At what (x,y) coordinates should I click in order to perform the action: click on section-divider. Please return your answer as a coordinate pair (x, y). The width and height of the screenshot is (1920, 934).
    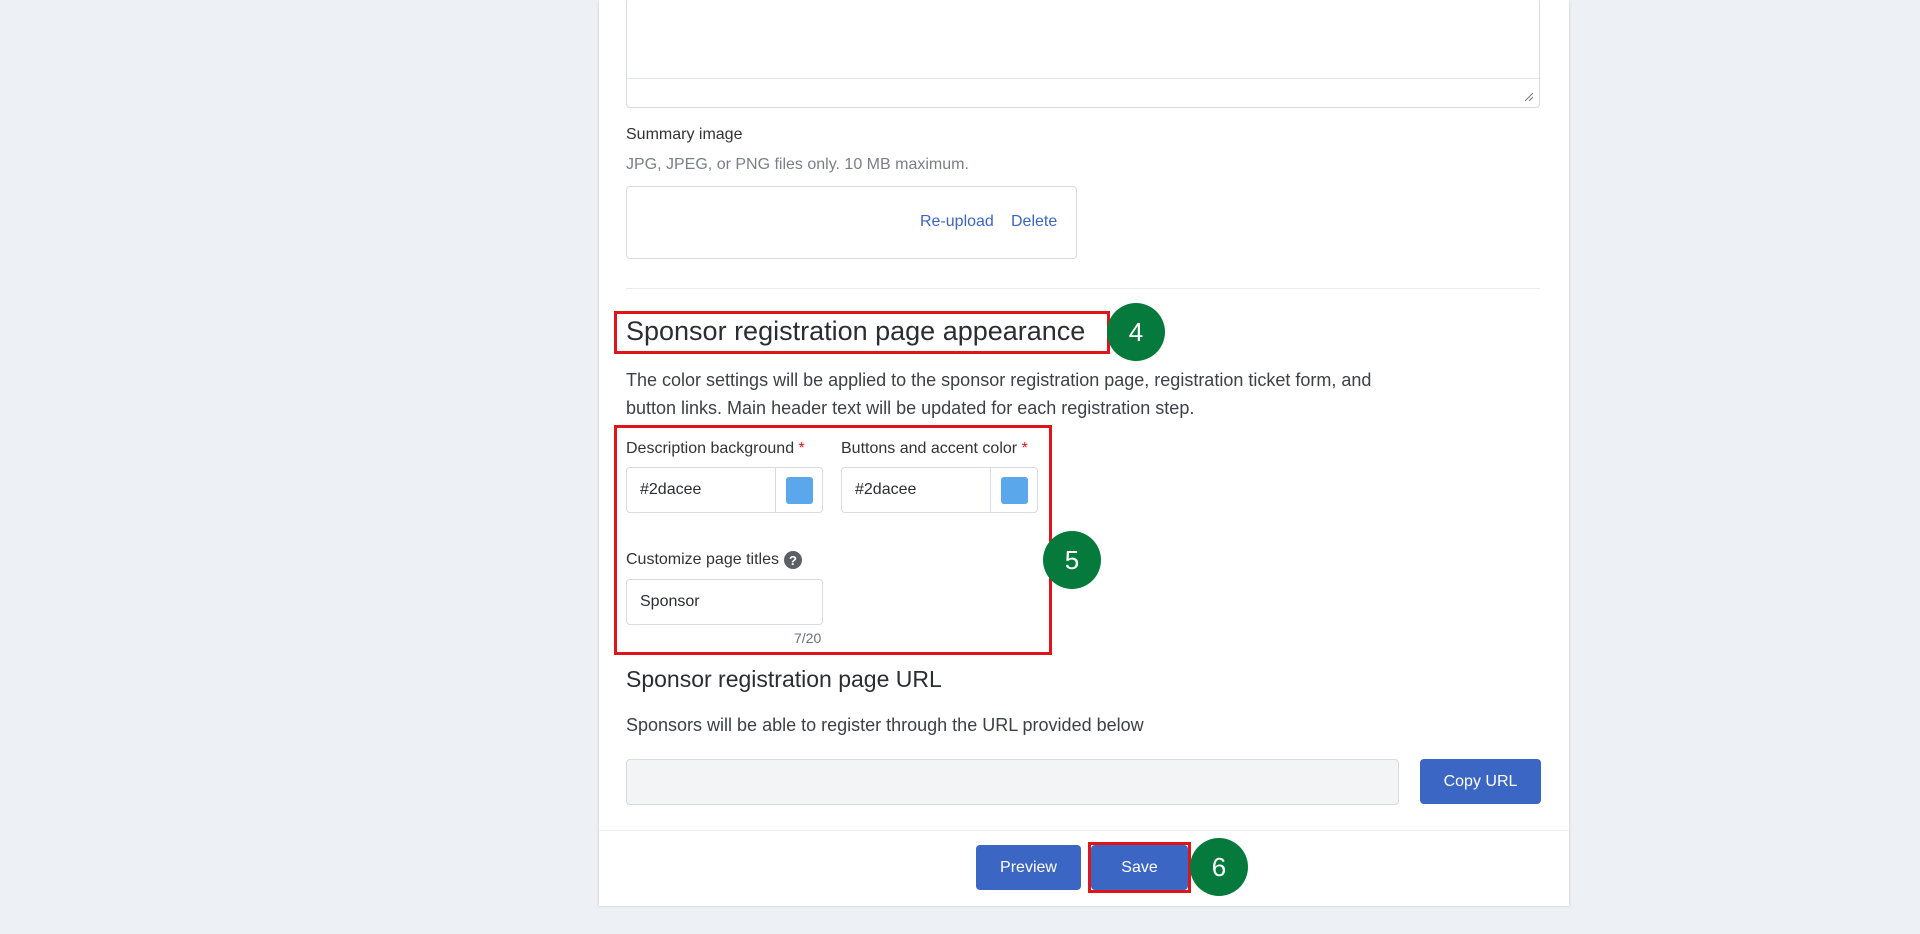
    Looking at the image, I should click on (1083, 288).